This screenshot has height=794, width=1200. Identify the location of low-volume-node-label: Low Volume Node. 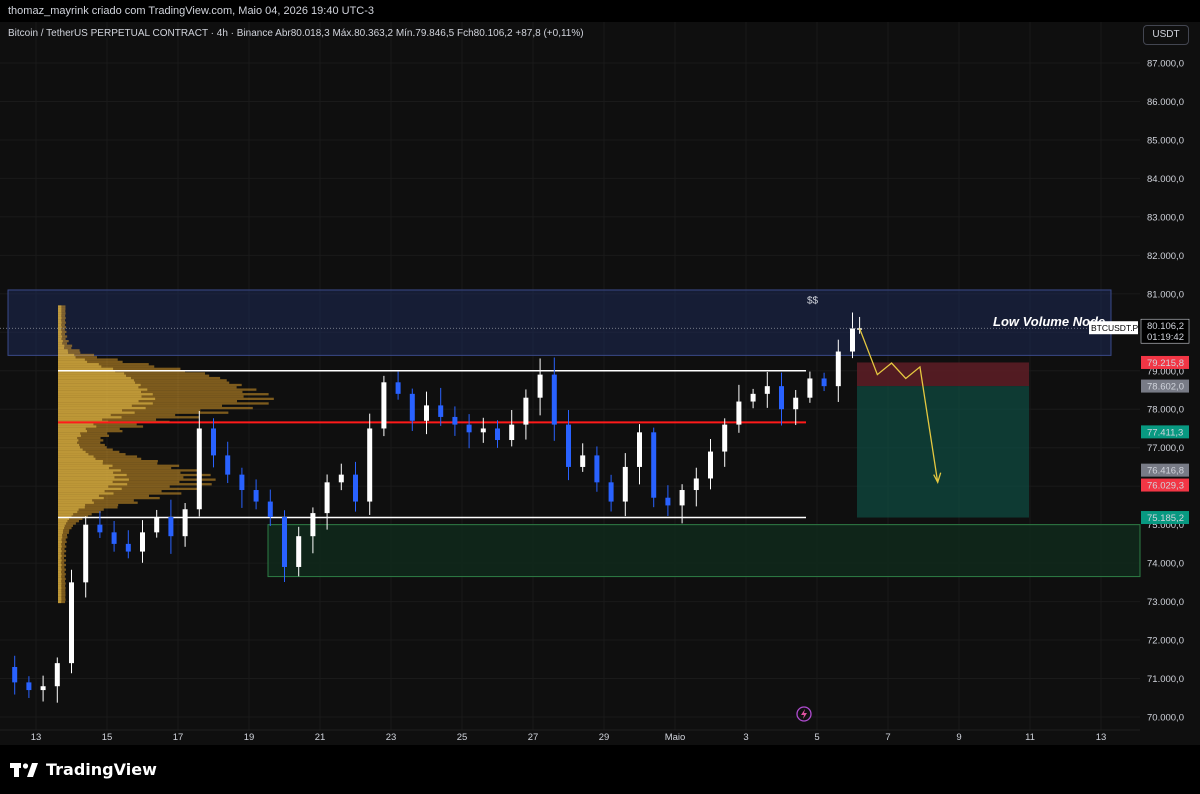
(1049, 321).